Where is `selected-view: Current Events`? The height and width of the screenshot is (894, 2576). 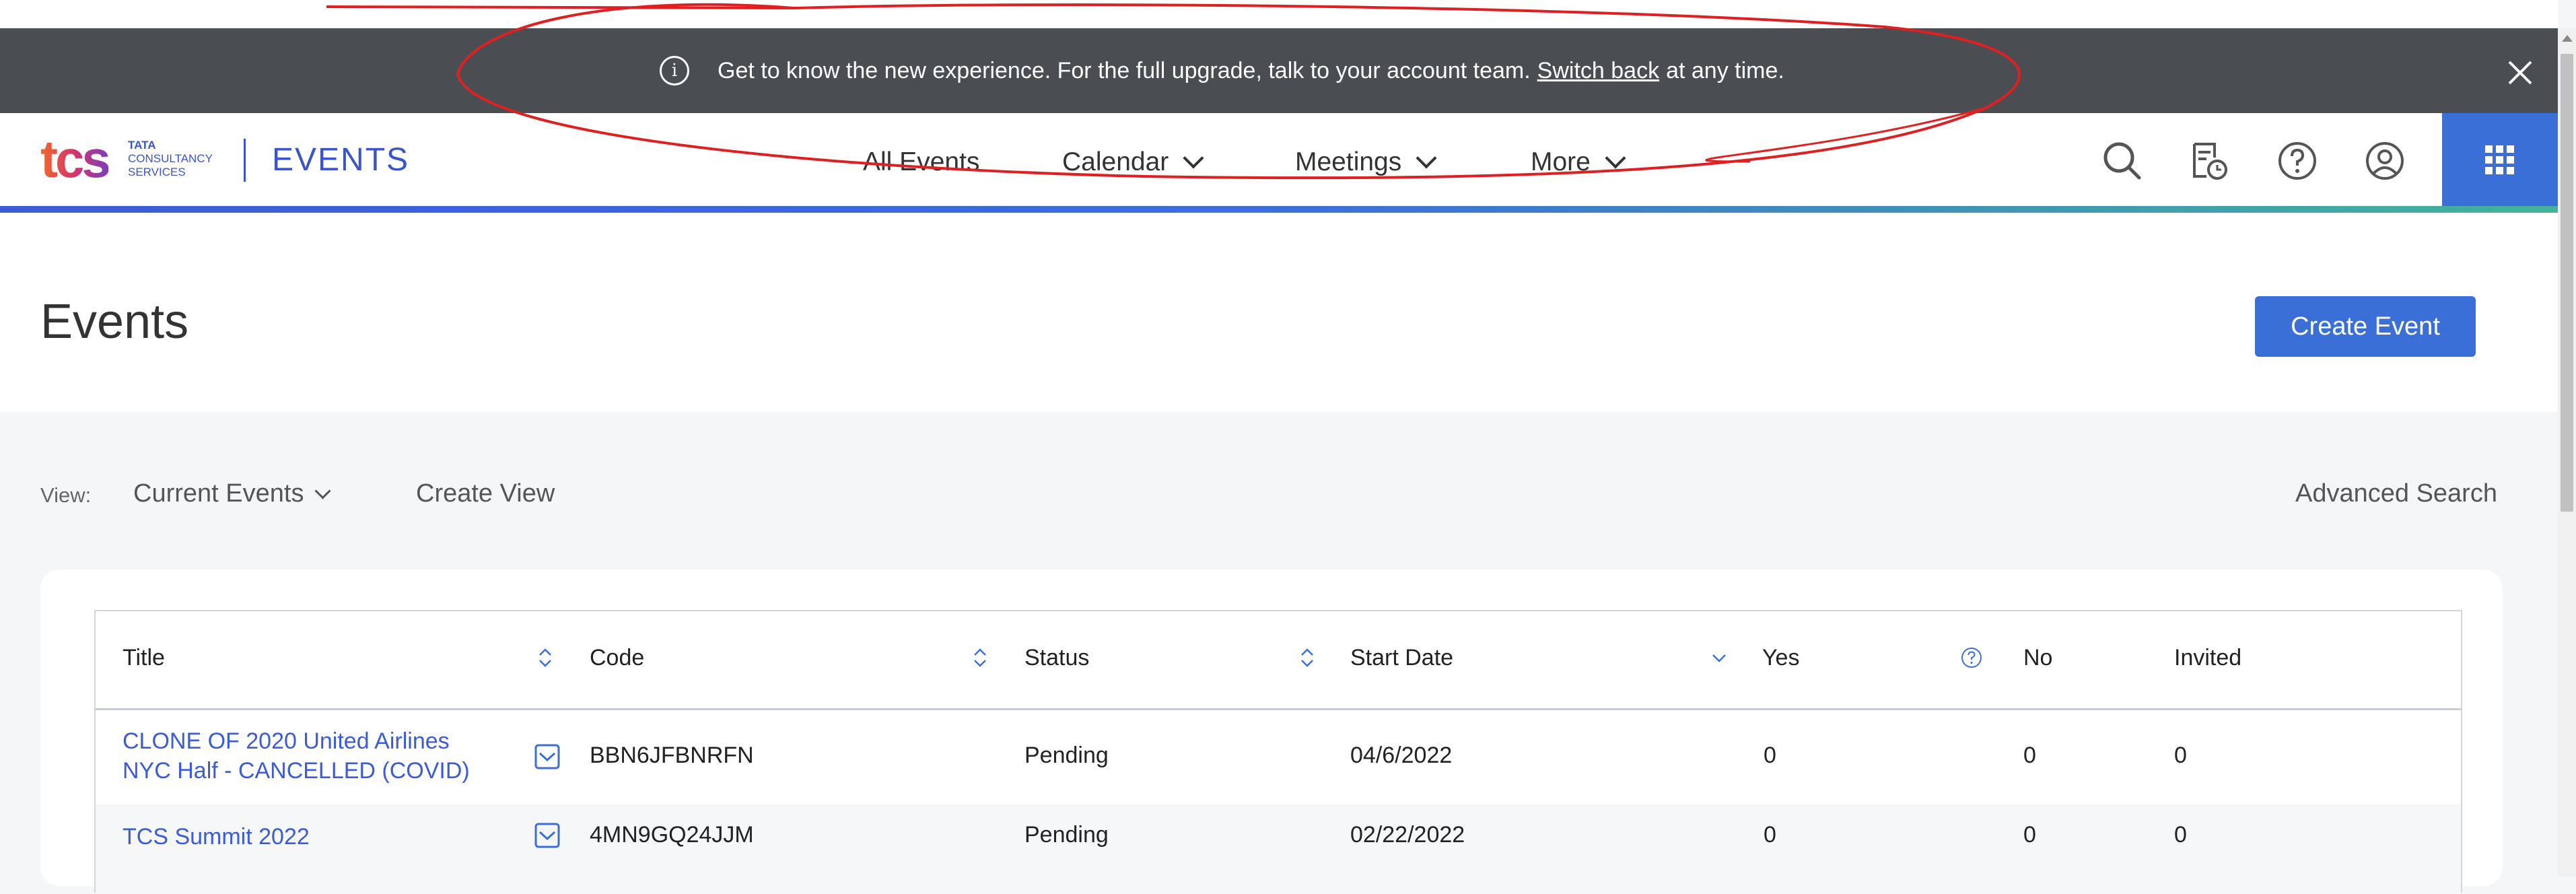 selected-view: Current Events is located at coordinates (218, 493).